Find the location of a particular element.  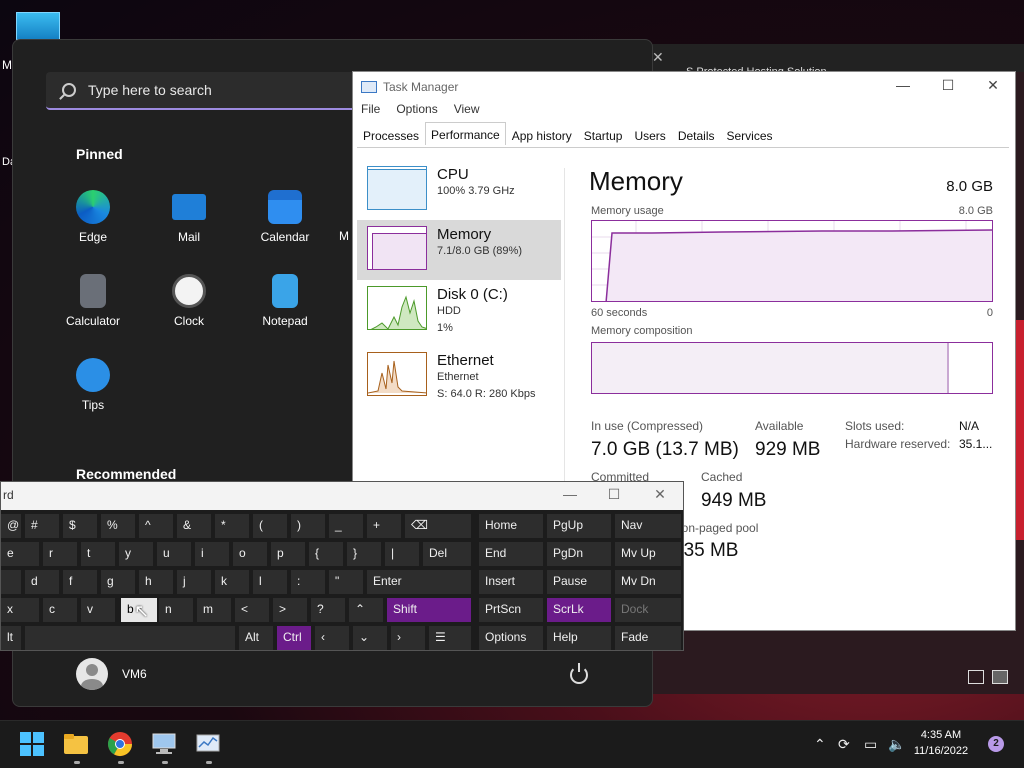

move-up-key: Mv Up is located at coordinates (648, 554).